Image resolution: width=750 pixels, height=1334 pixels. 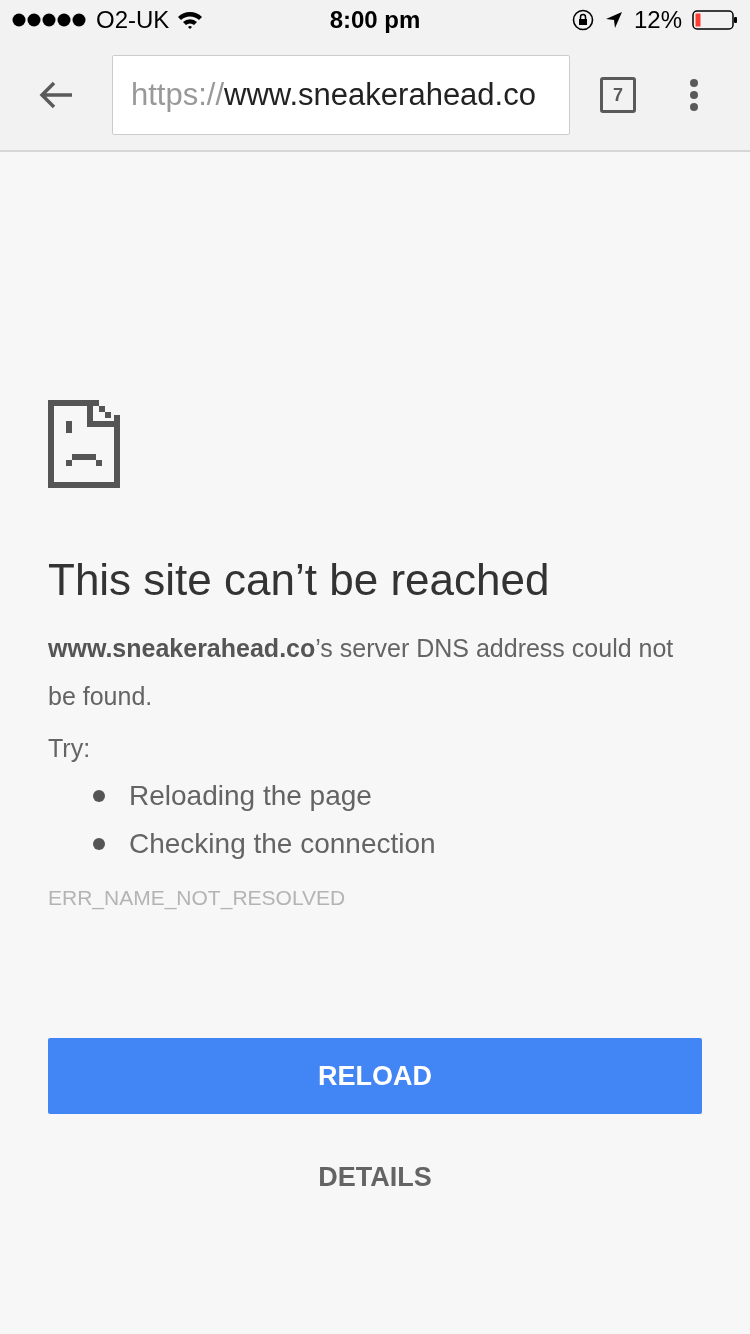 I want to click on wifi-icon, so click(x=190, y=20).